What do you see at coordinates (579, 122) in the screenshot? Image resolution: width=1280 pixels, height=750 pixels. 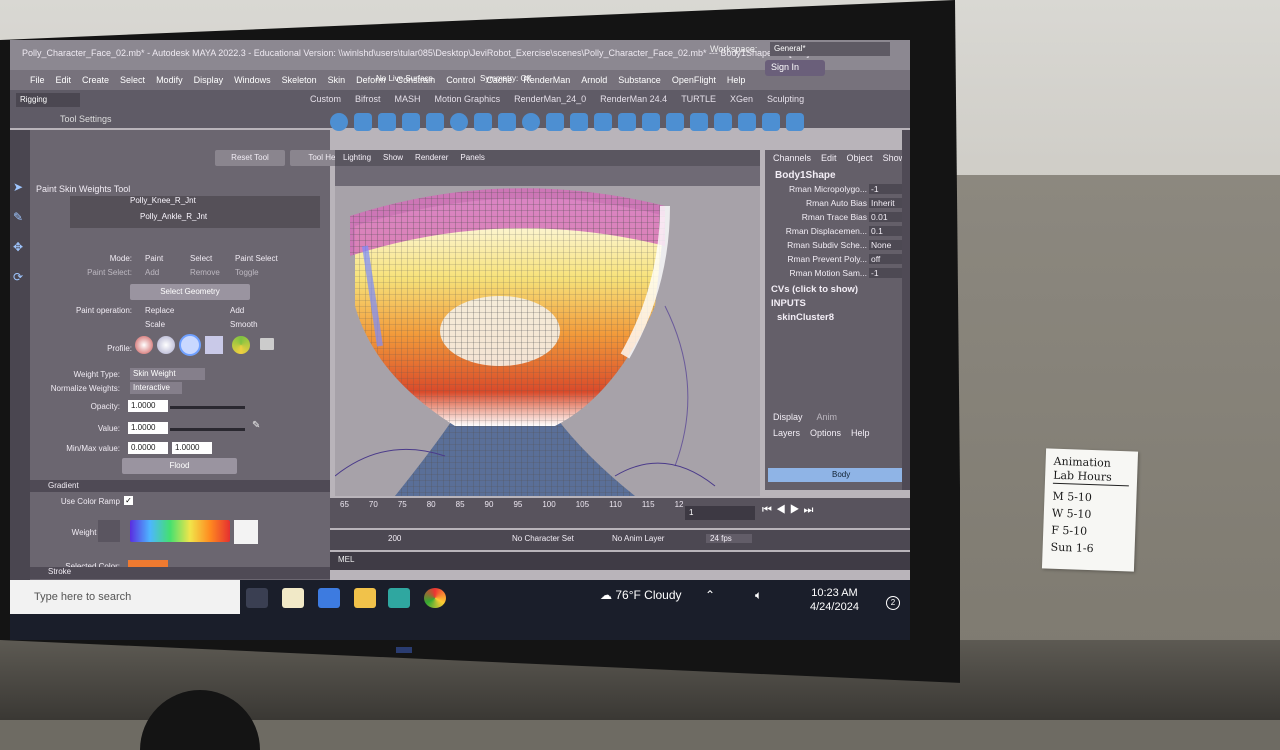 I see `separate-icon` at bounding box center [579, 122].